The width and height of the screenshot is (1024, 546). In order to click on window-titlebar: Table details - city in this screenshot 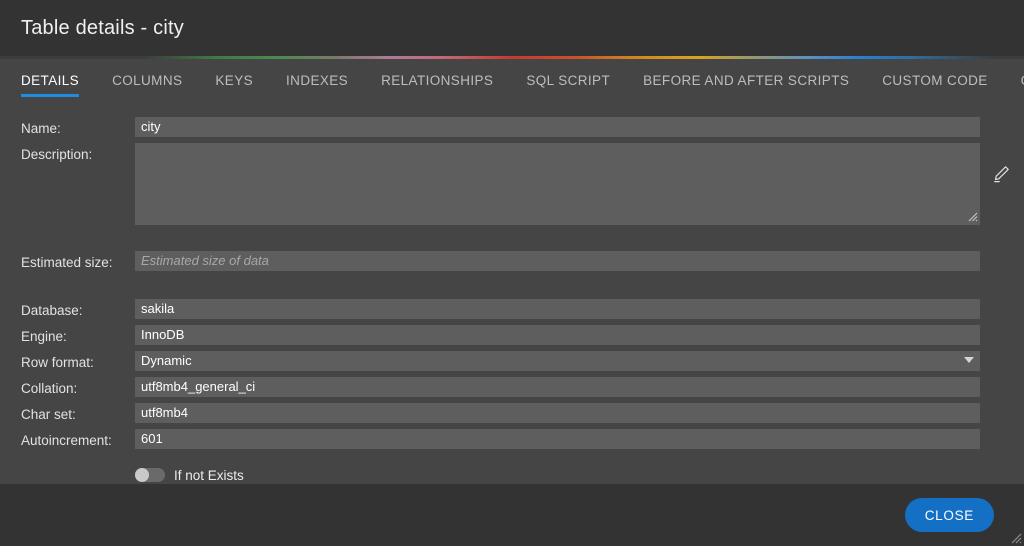, I will do `click(512, 28)`.